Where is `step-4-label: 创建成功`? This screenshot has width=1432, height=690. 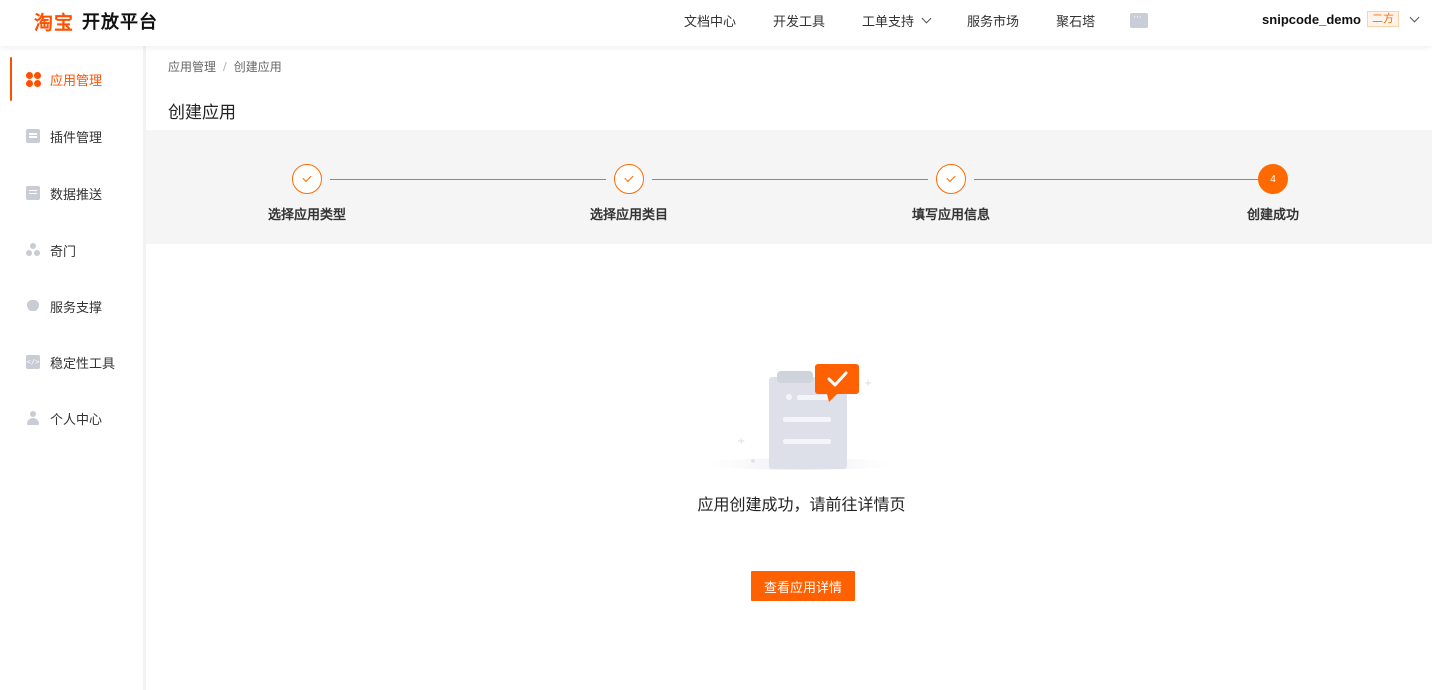 step-4-label: 创建成功 is located at coordinates (1273, 215).